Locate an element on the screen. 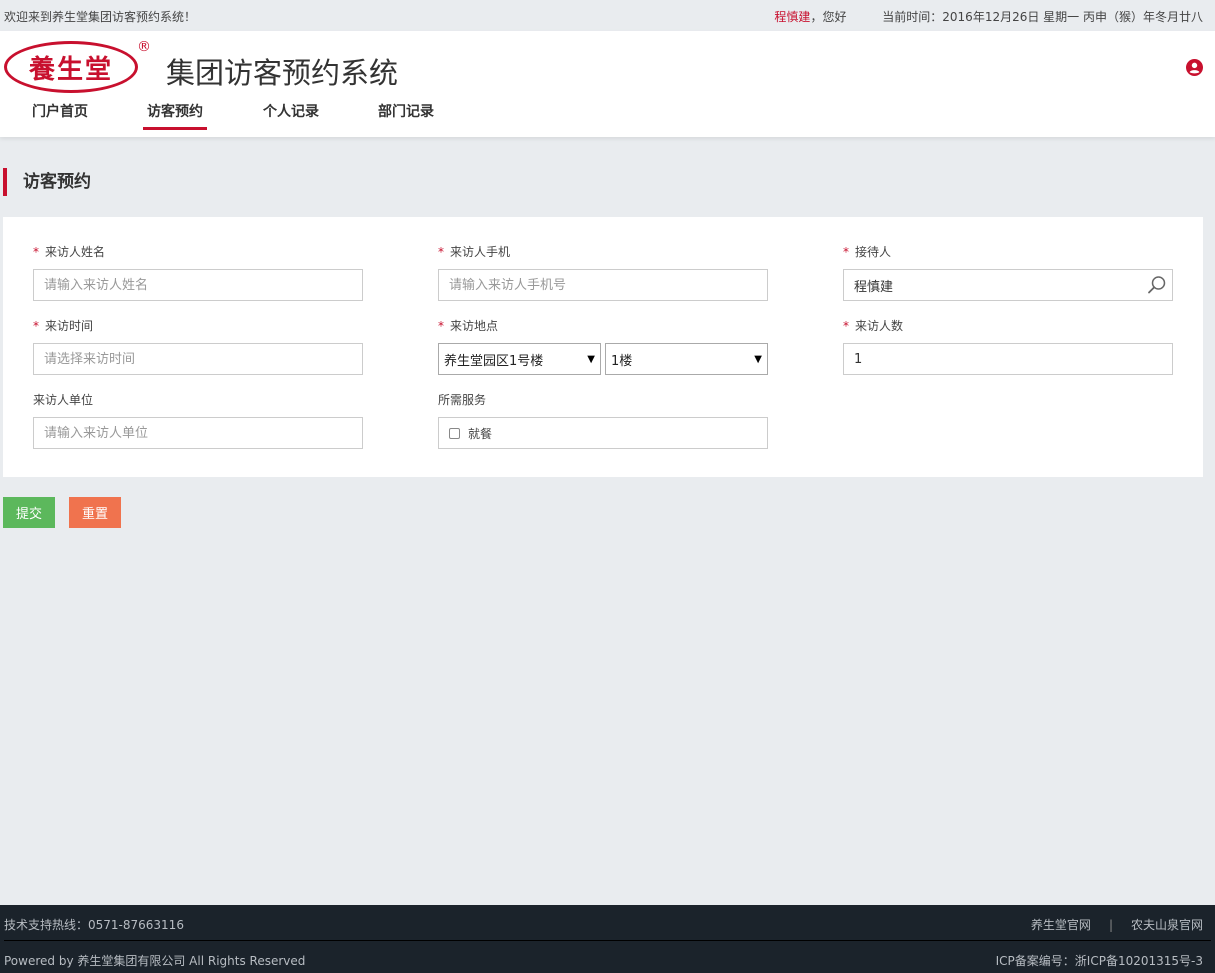 This screenshot has height=973, width=1215. host-input is located at coordinates (1008, 285).